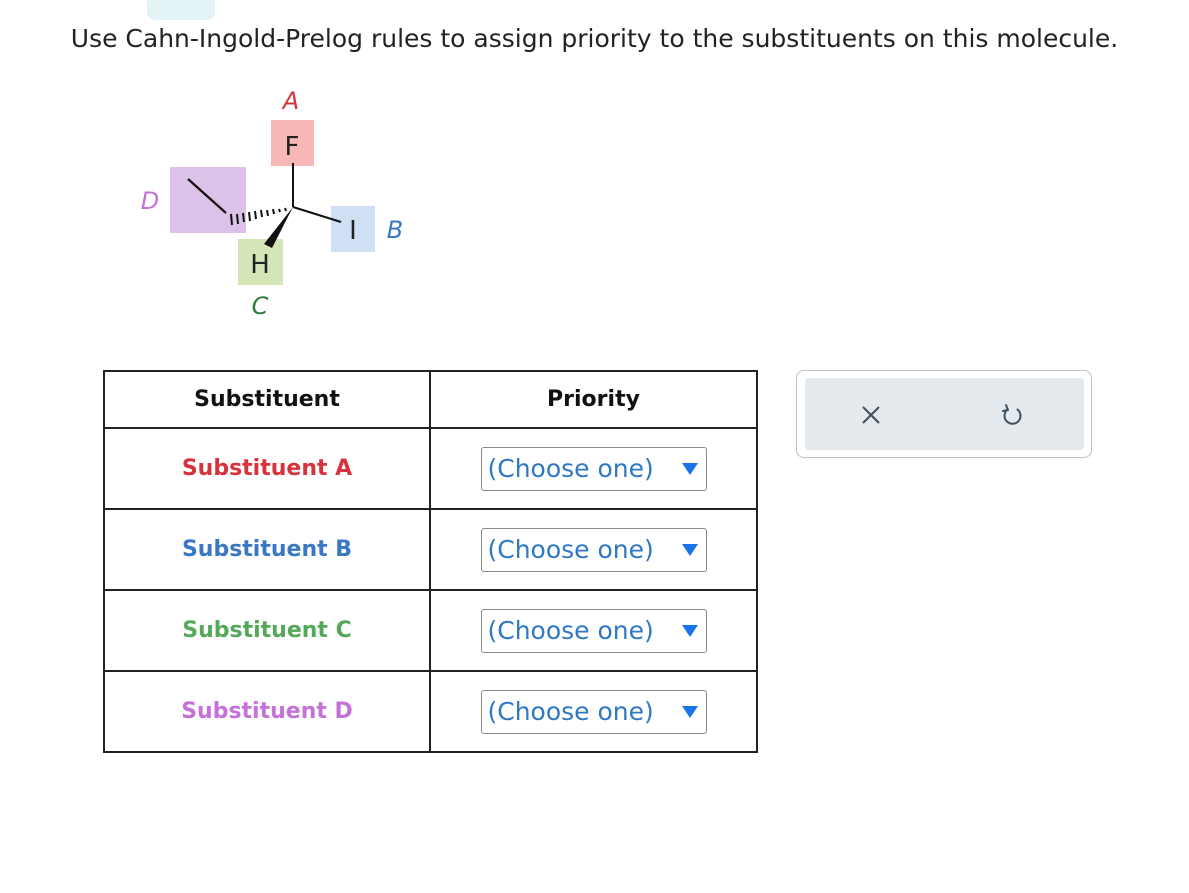  I want to click on table-header-row: Substituent Priority, so click(430, 399).